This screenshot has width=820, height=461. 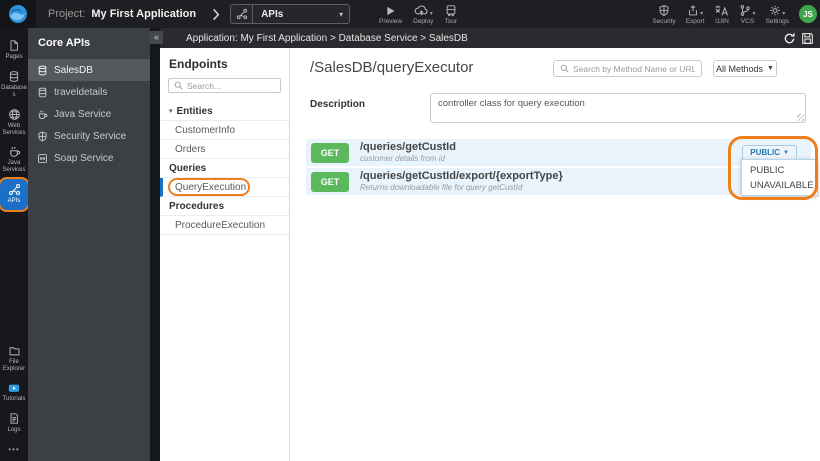 What do you see at coordinates (198, 64) in the screenshot?
I see `endpoints-title: Endpoints` at bounding box center [198, 64].